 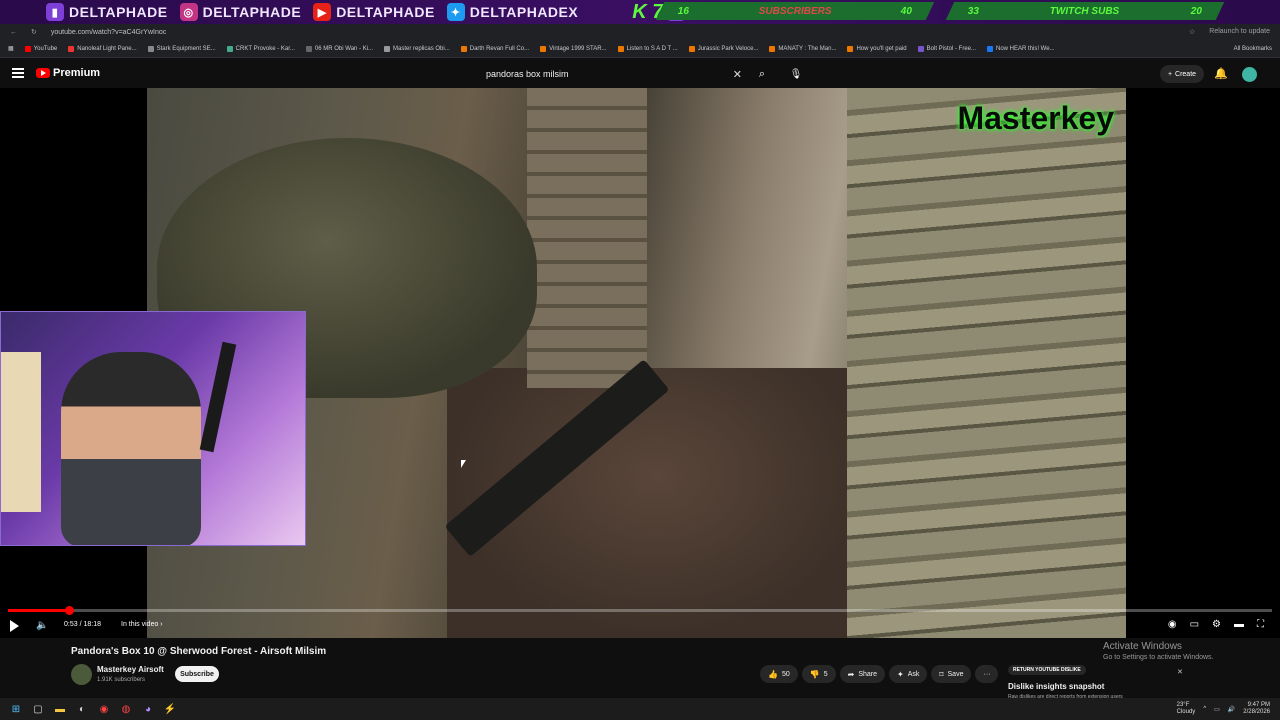 I want to click on theater-mode-icon: ▬, so click(x=1239, y=624).